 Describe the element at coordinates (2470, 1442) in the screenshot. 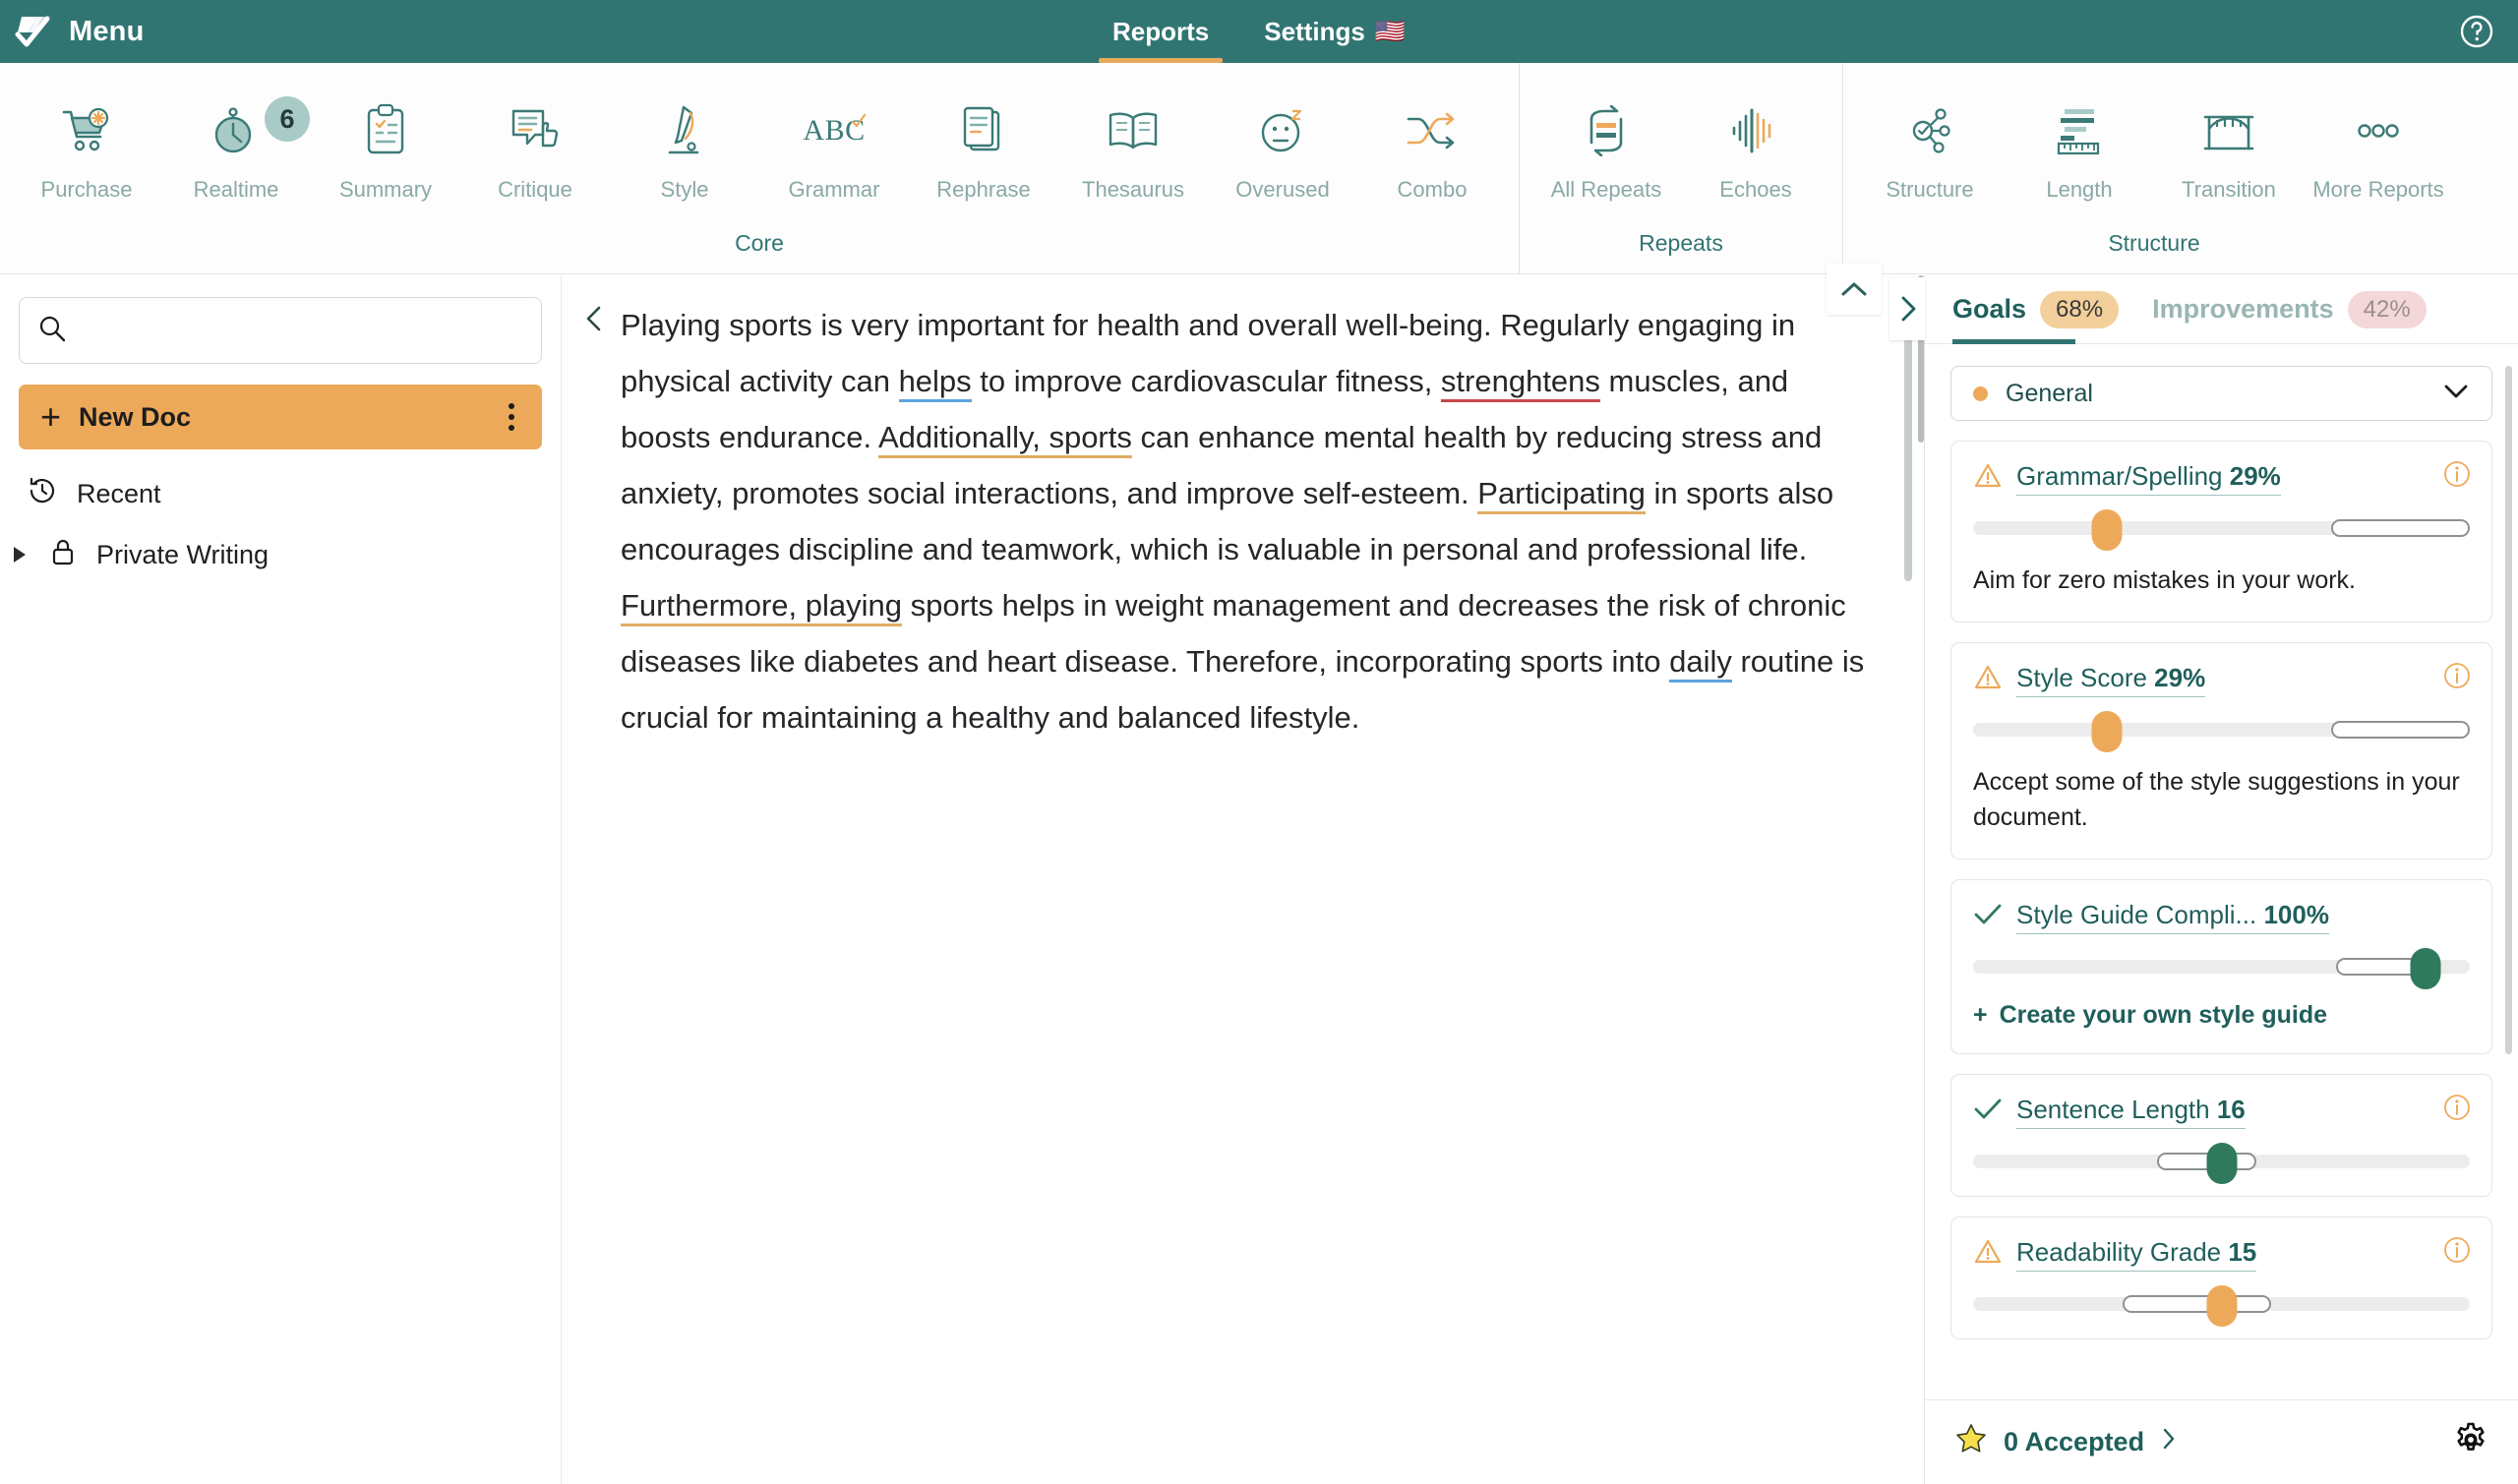

I see `gear-icon` at that location.